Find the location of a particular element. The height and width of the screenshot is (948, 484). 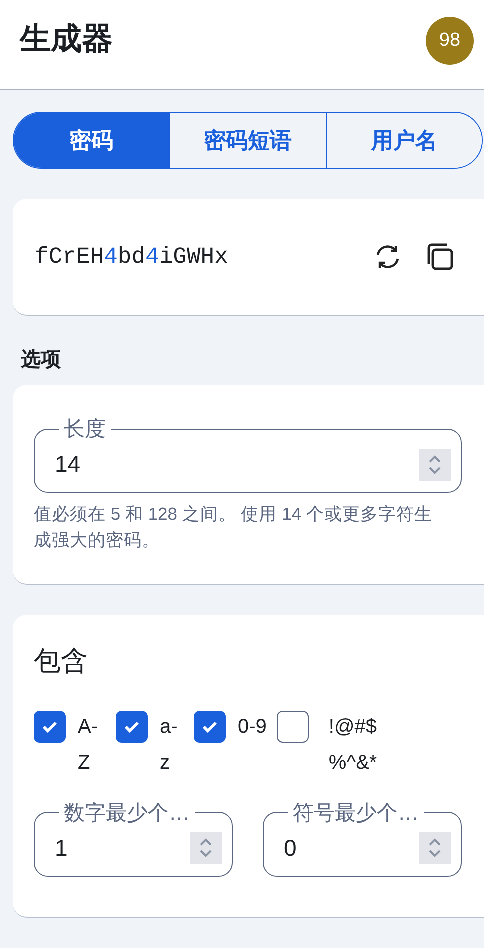

checkbox-label: !@#$%^&* is located at coordinates (353, 745).